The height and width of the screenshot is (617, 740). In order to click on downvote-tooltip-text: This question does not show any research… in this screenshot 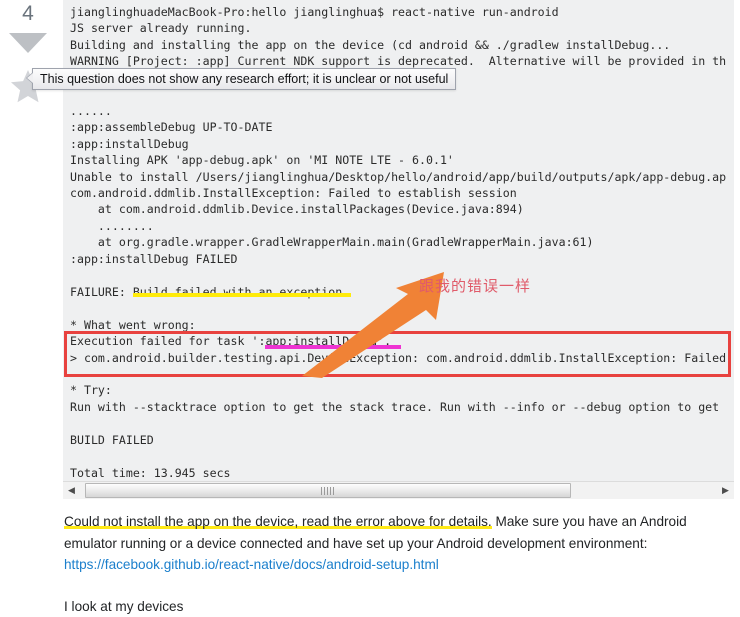, I will do `click(244, 79)`.